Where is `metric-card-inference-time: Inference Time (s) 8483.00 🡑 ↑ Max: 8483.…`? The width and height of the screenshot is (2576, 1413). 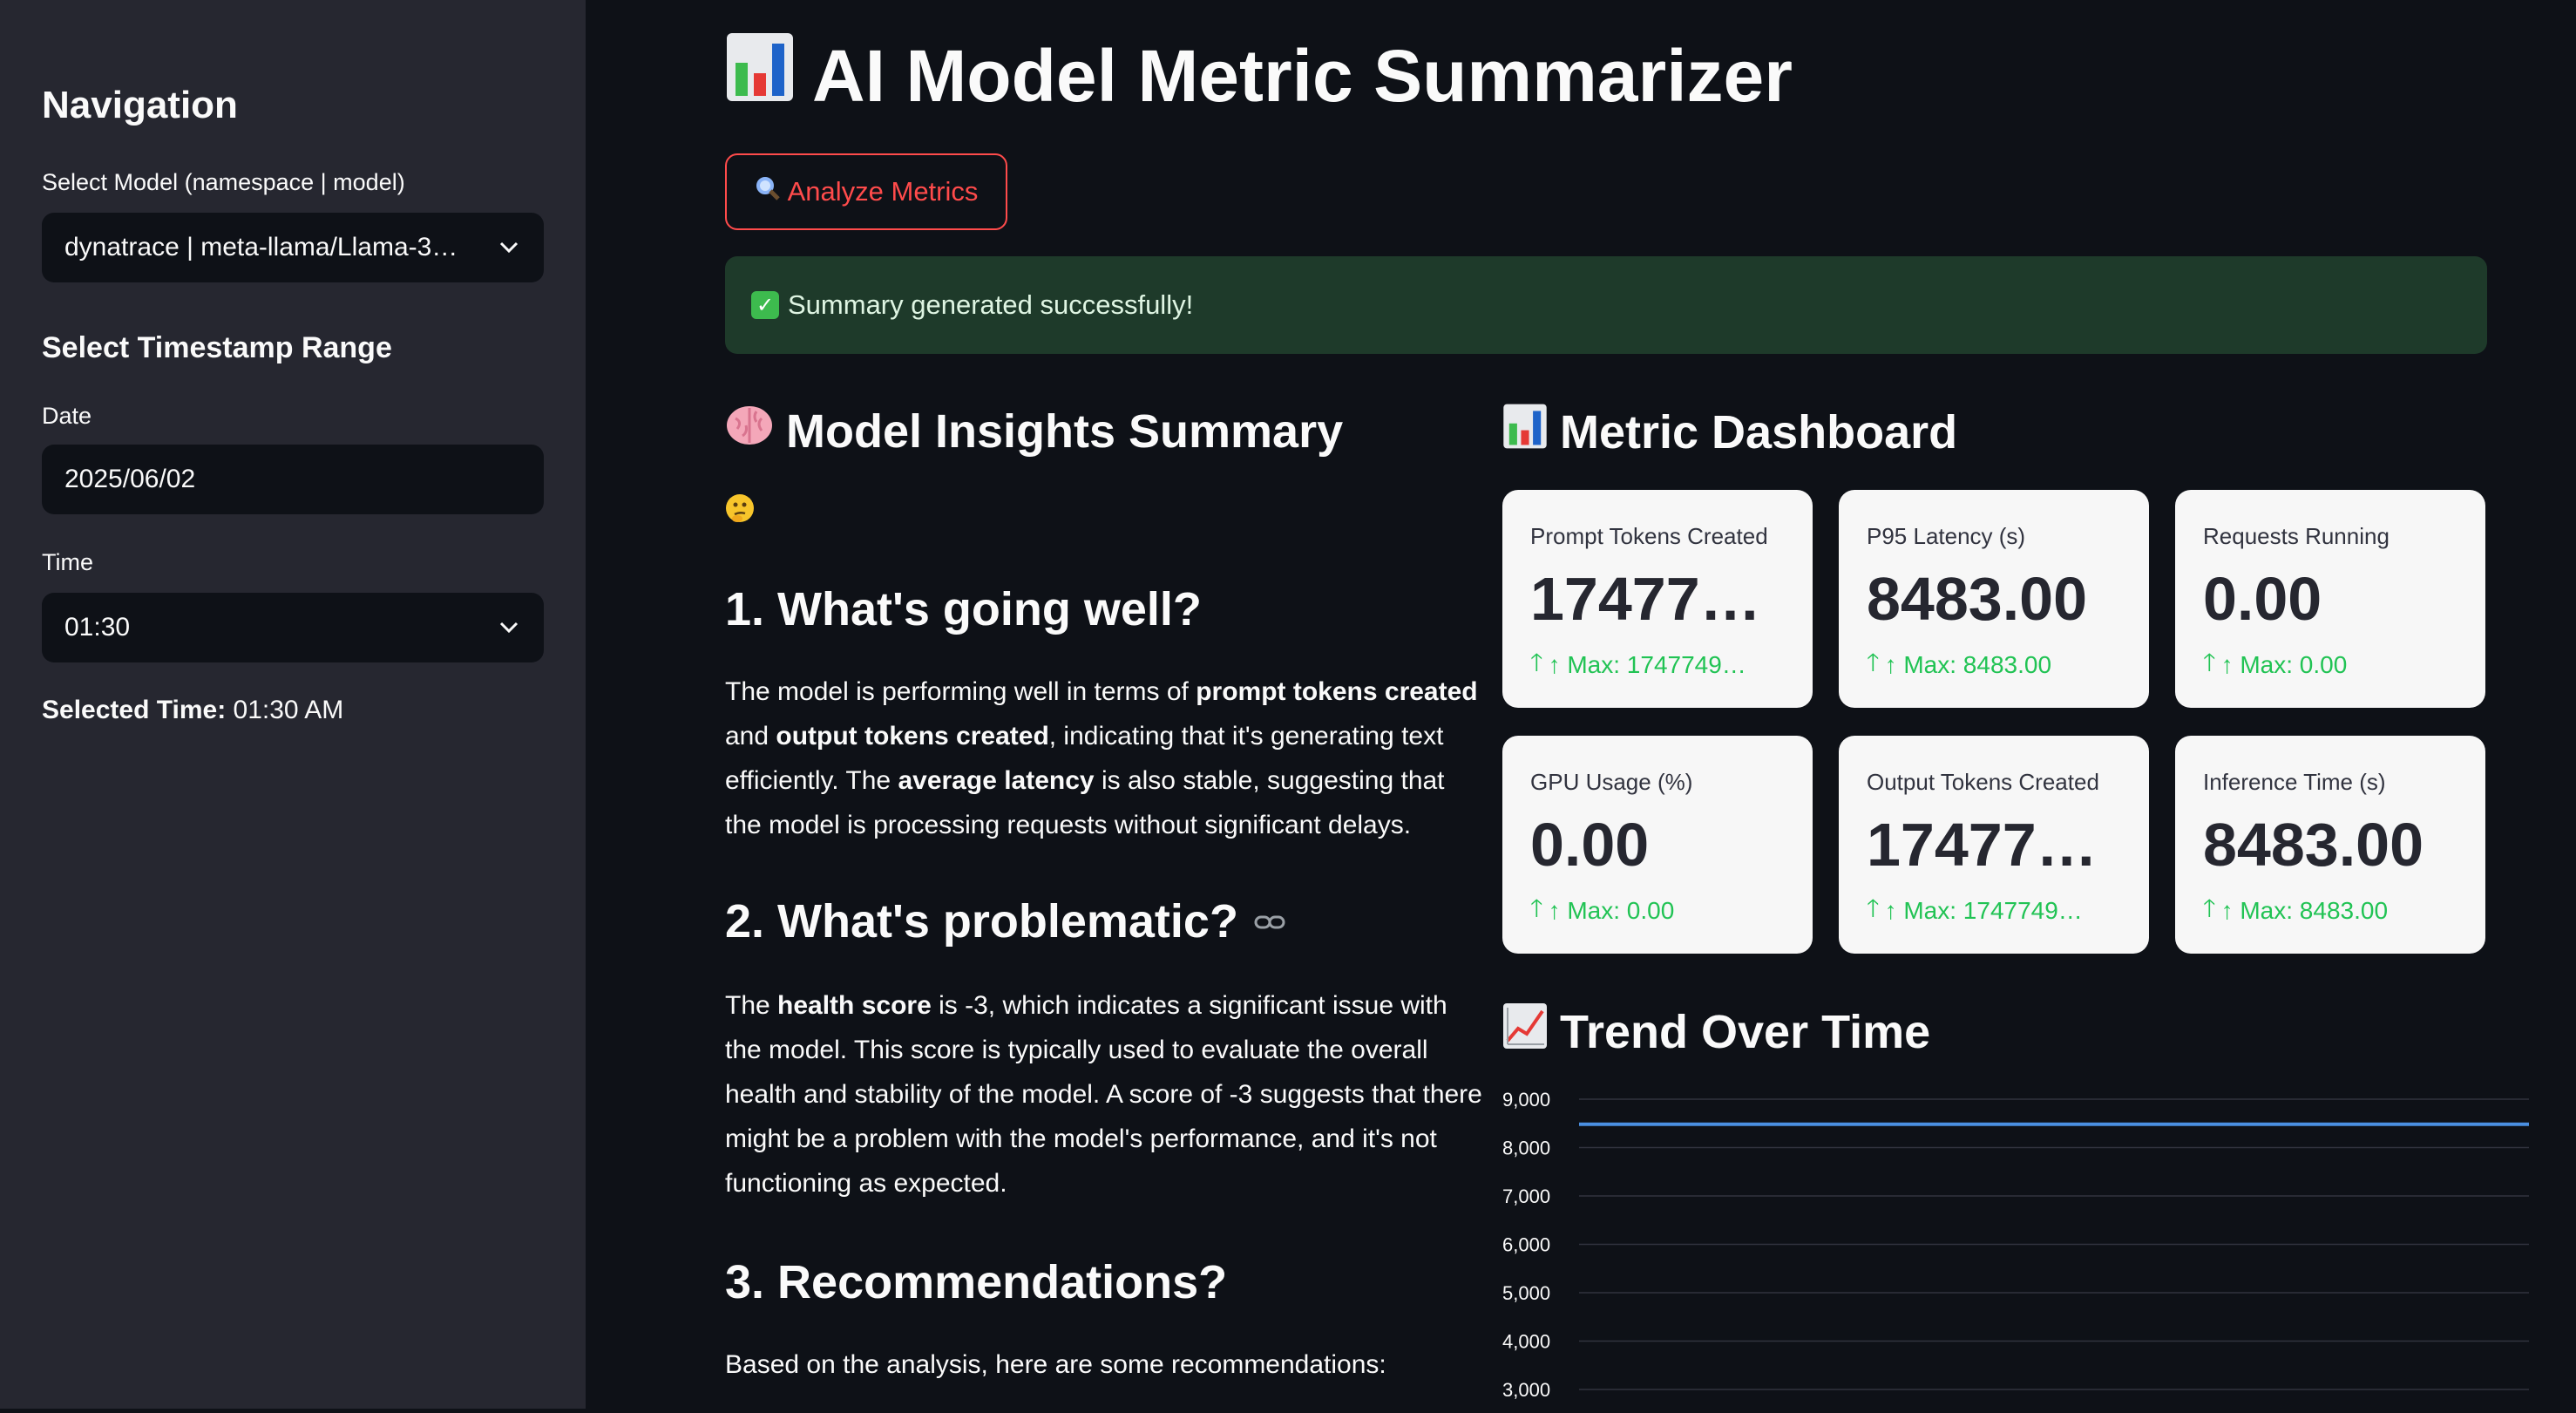 metric-card-inference-time: Inference Time (s) 8483.00 🡑 ↑ Max: 8483.… is located at coordinates (2330, 845).